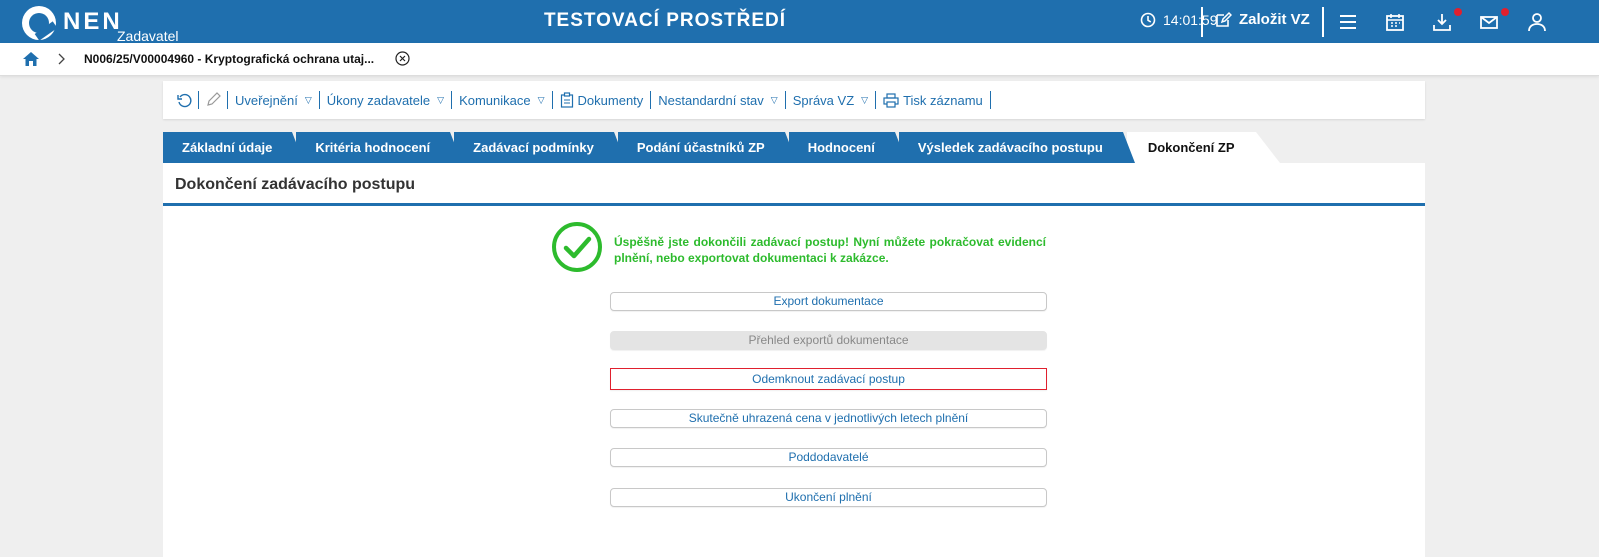  I want to click on toolbar-print-record: Tisk záznamu, so click(933, 100).